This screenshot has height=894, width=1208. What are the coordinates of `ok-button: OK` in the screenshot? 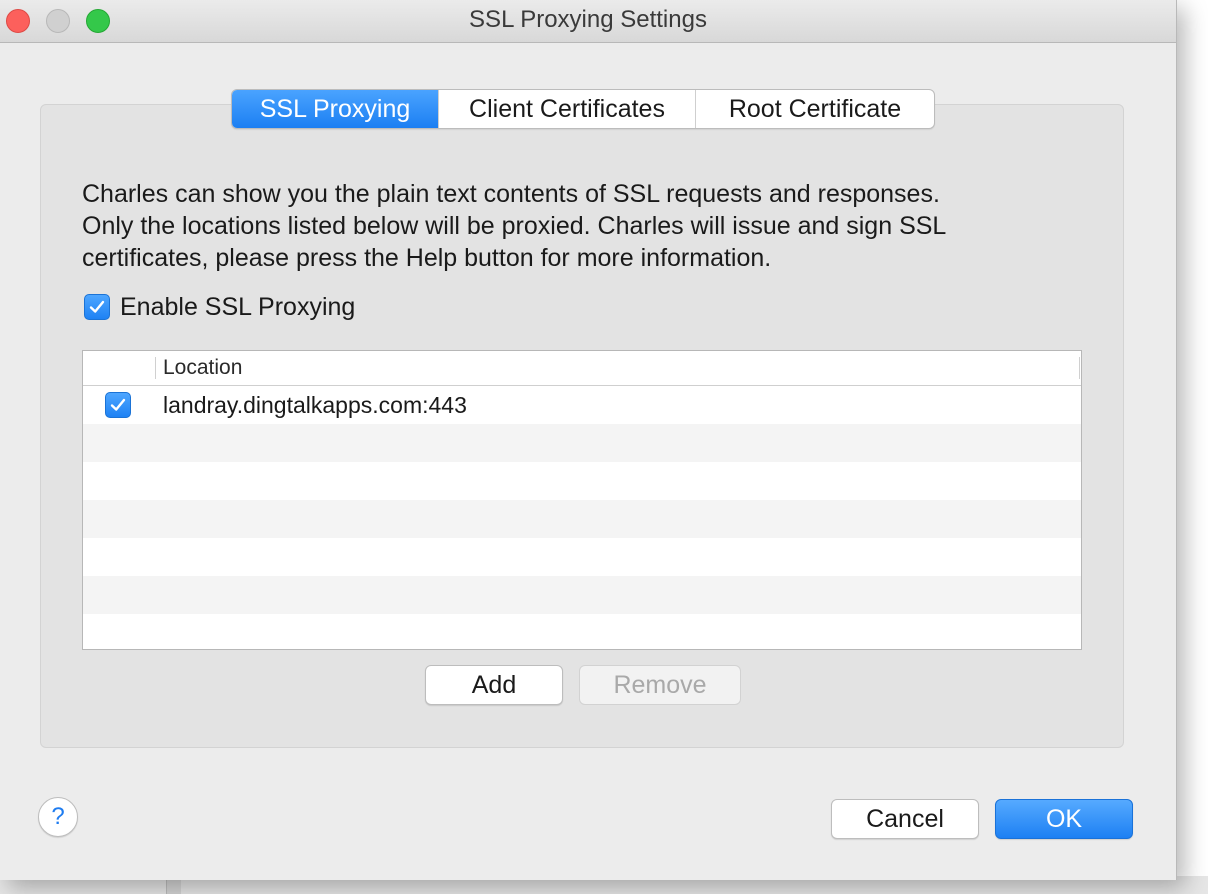 It's located at (1064, 819).